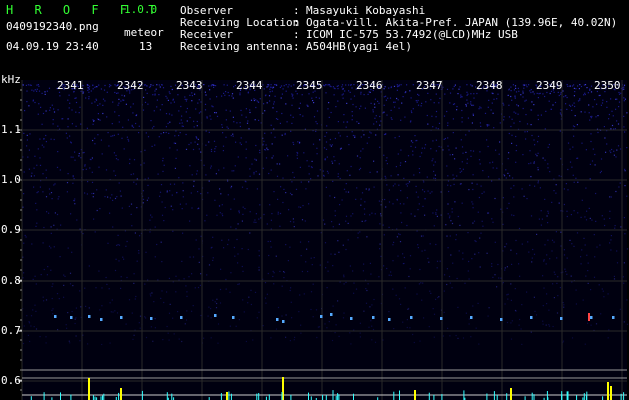 The width and height of the screenshot is (629, 400). I want to click on y-tick-label: 0.7, so click(11, 330).